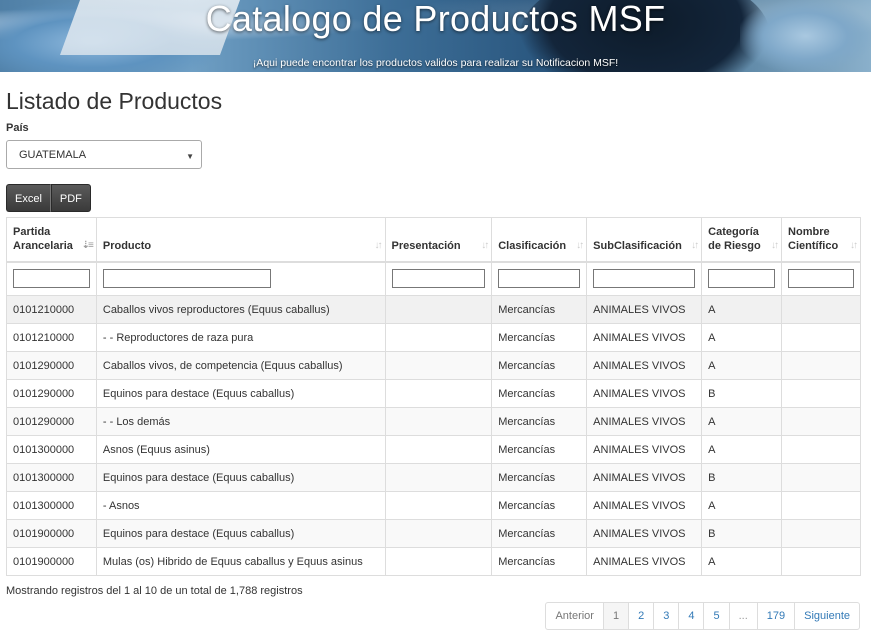  What do you see at coordinates (104, 154) in the screenshot?
I see `country-select: GUATEMALA ▼` at bounding box center [104, 154].